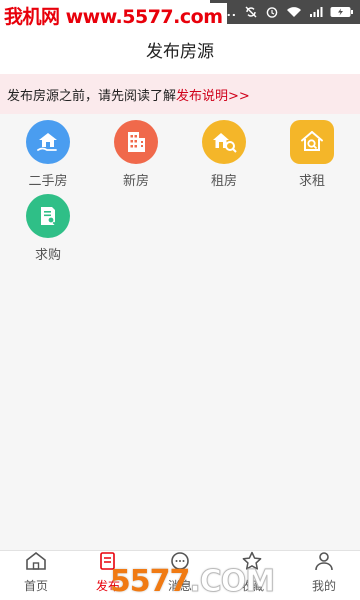  Describe the element at coordinates (232, 581) in the screenshot. I see `watermark-bottom-domain: .COM` at that location.